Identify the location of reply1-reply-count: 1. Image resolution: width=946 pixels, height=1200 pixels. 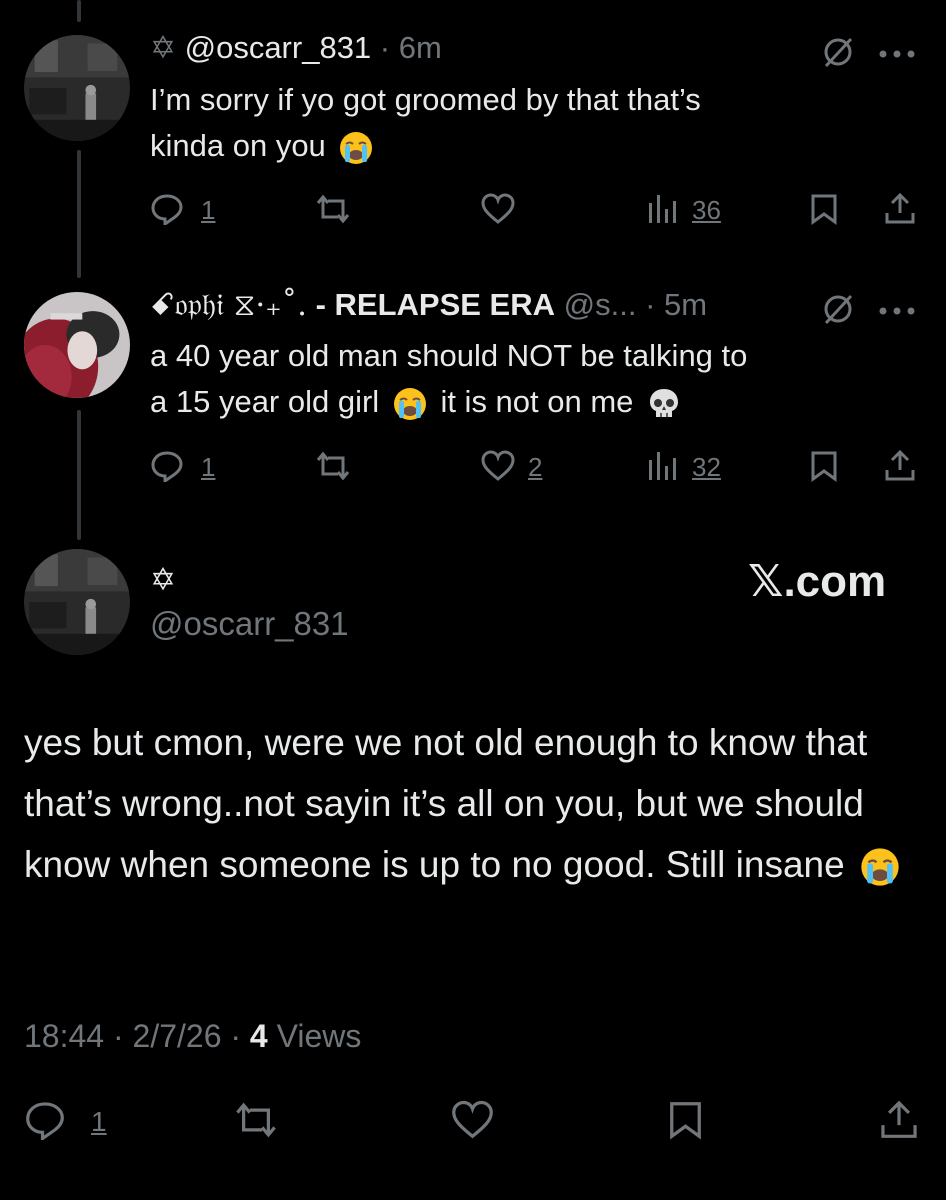
(208, 210).